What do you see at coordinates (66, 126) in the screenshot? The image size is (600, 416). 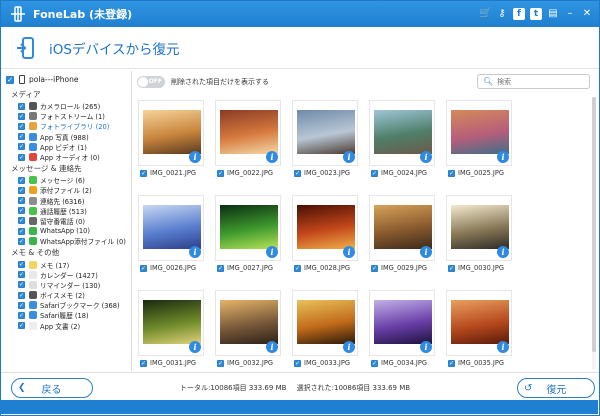 I see `sidebar-item: ✓ フォトライブラリ (20)` at bounding box center [66, 126].